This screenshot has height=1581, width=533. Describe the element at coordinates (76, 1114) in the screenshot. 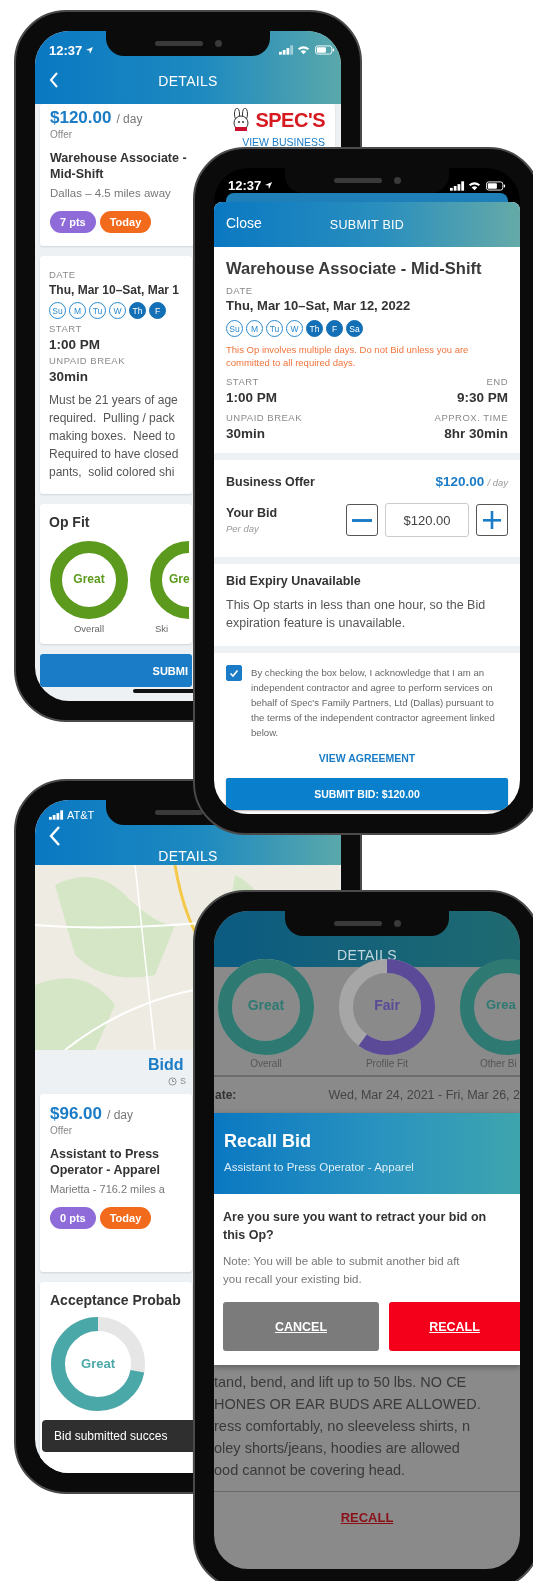

I see `offer-price: $96.00` at that location.